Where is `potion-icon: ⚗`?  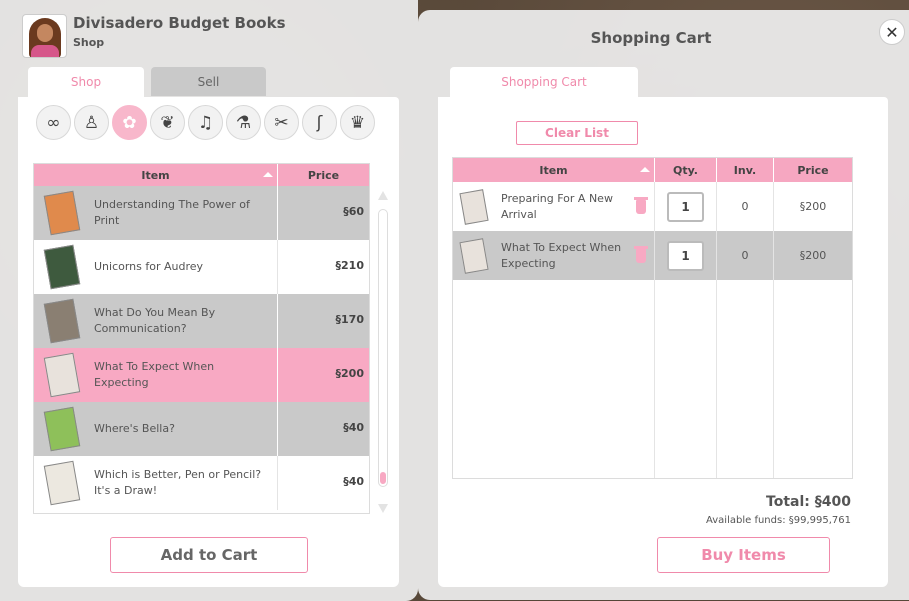
potion-icon: ⚗ is located at coordinates (243, 122).